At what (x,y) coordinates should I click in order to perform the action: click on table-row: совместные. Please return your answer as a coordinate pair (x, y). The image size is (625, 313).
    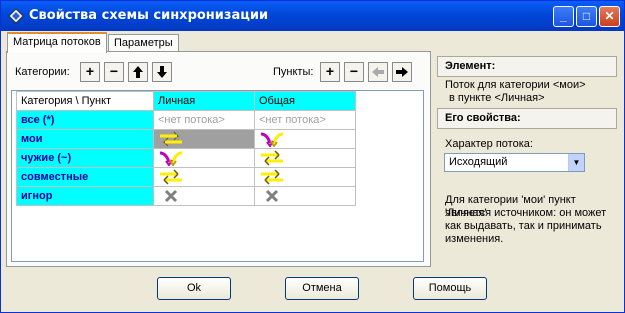
    Looking at the image, I should click on (186, 177).